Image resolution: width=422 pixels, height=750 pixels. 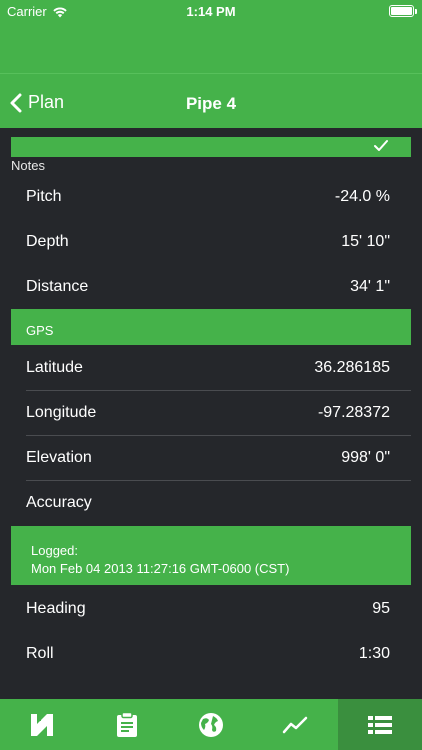 What do you see at coordinates (54, 550) in the screenshot?
I see `logged-label: Logged:` at bounding box center [54, 550].